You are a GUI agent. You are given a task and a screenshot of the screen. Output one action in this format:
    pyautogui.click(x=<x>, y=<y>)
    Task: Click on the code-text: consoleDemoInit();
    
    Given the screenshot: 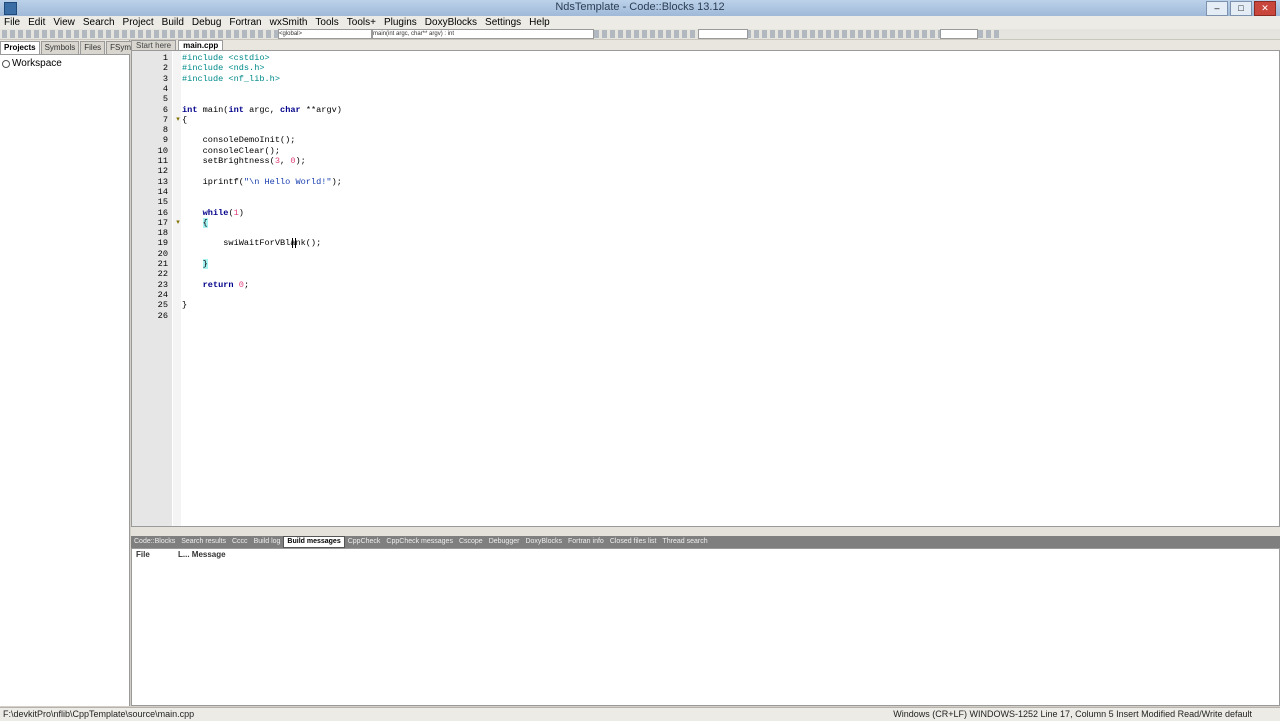 What is the action you would take?
    pyautogui.click(x=239, y=140)
    